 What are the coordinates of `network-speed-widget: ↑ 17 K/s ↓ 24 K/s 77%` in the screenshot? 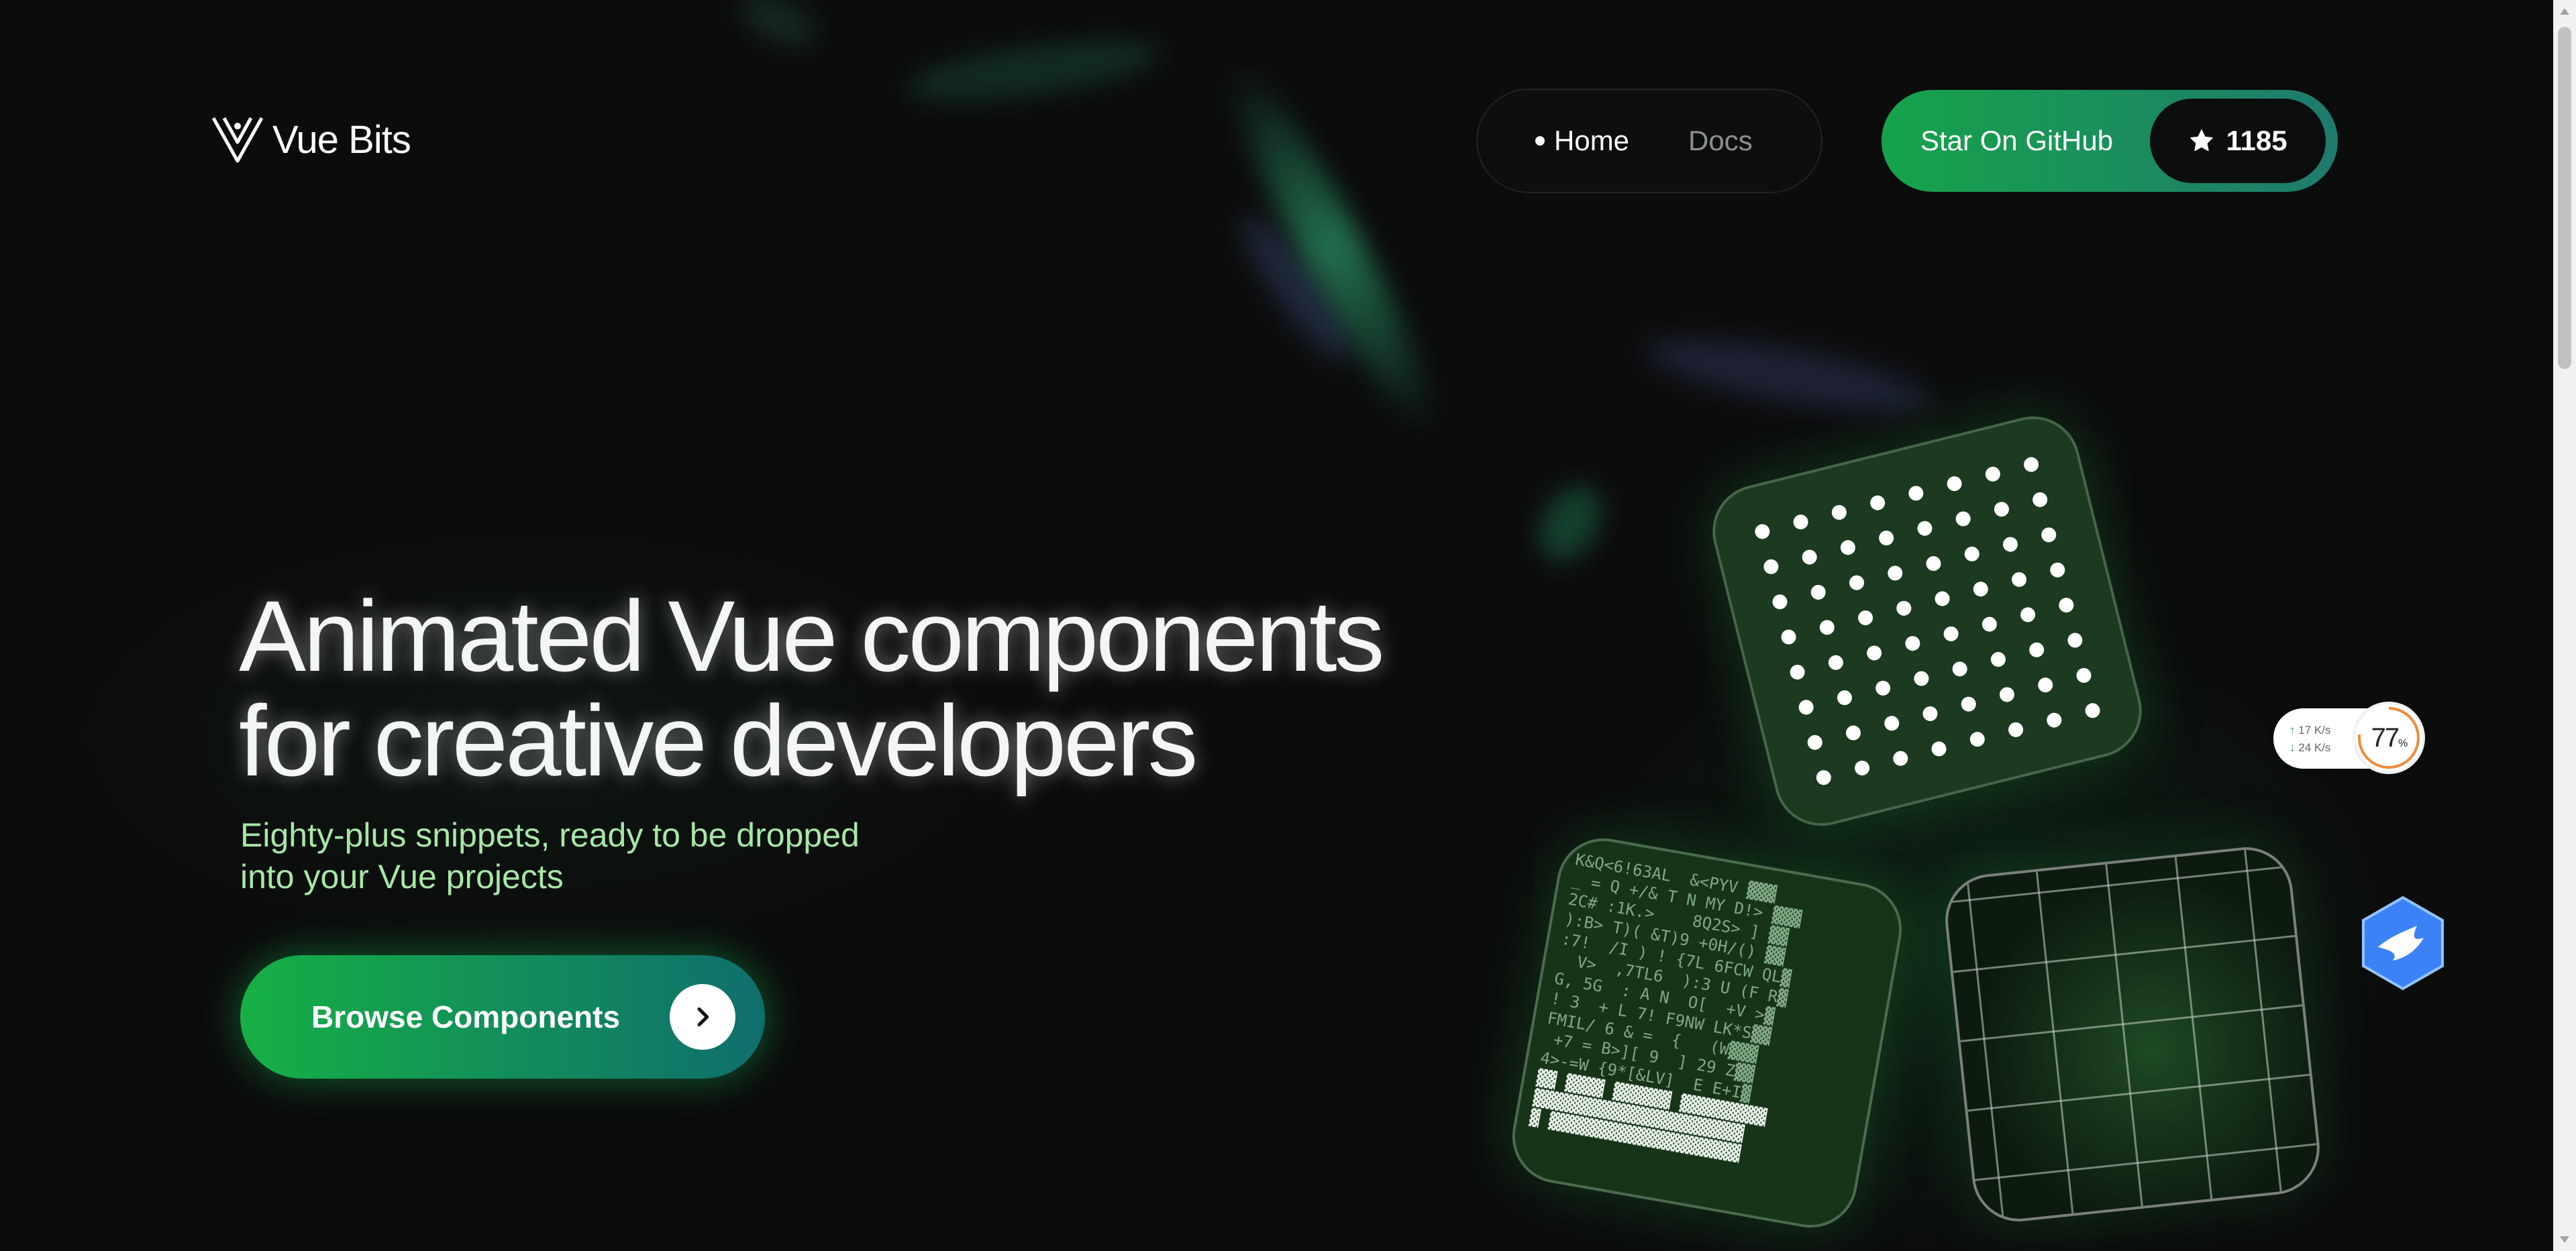 It's located at (2349, 738).